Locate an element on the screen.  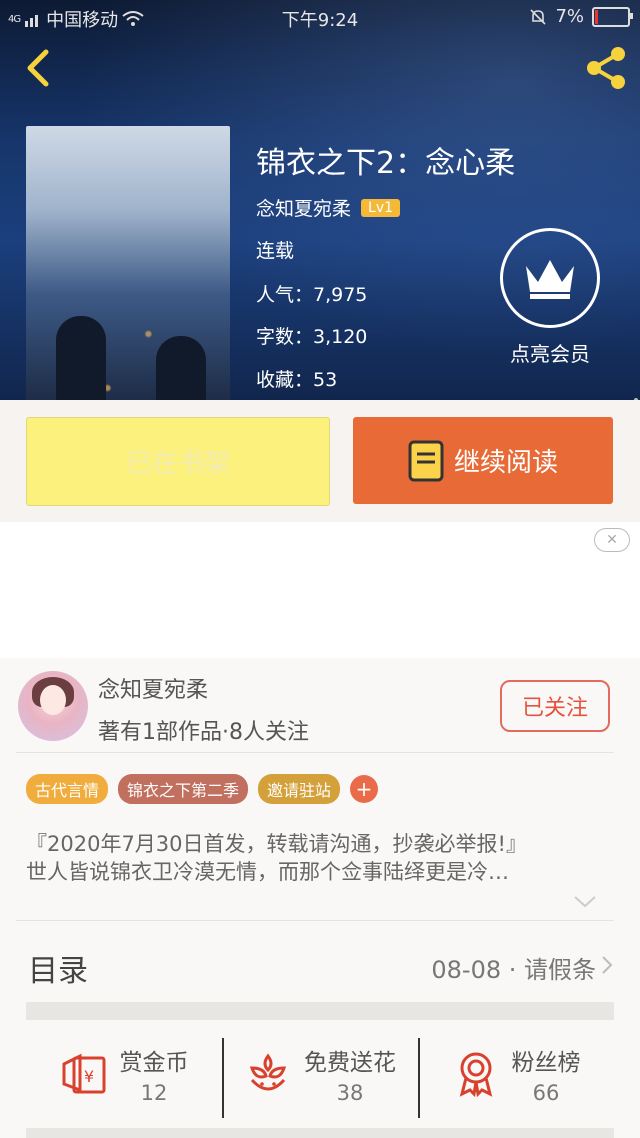
word-count: 字数：3,120 is located at coordinates (312, 337).